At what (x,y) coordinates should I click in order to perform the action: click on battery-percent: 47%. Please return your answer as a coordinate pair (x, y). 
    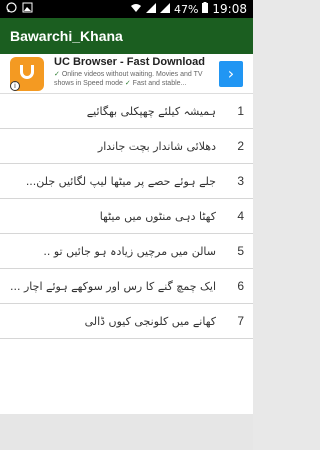
    Looking at the image, I should click on (186, 9).